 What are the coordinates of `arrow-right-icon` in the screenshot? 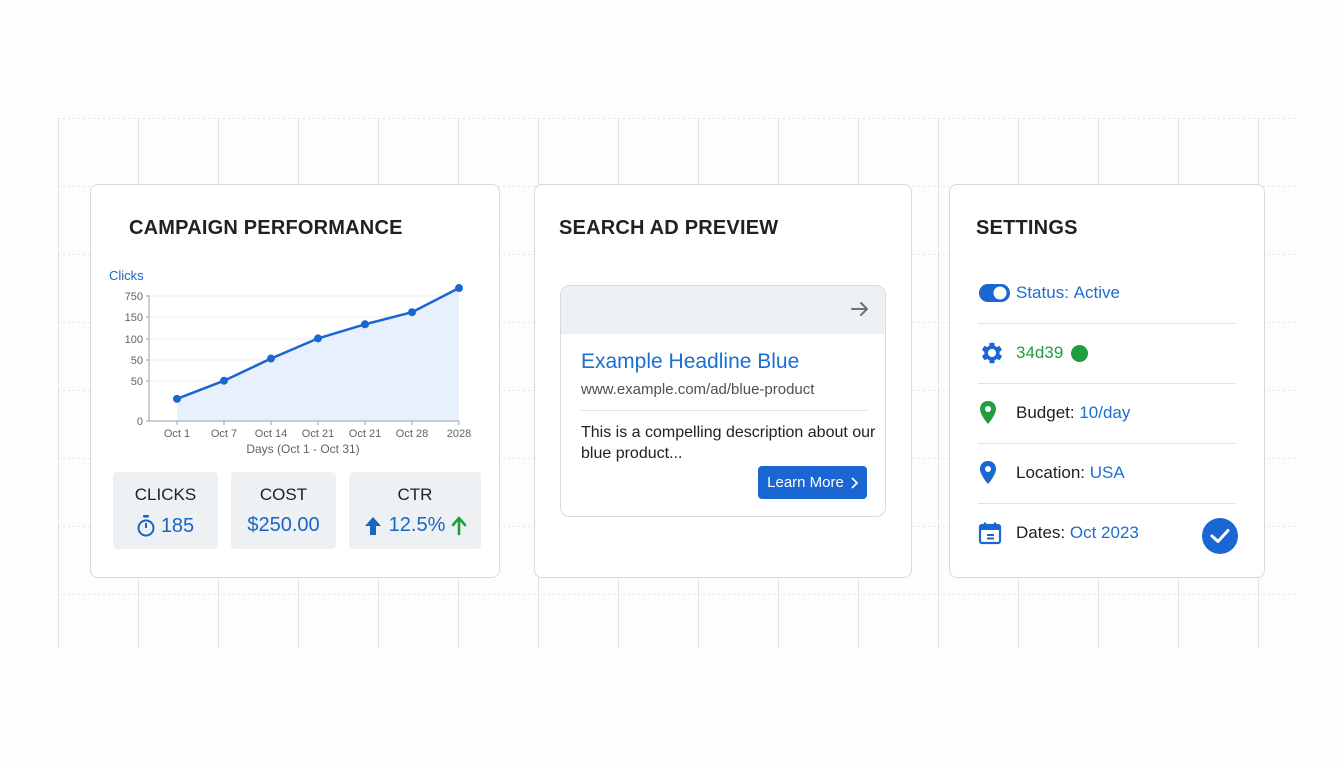 It's located at (860, 309).